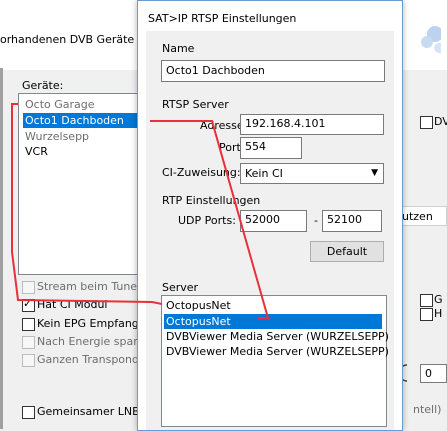 The width and height of the screenshot is (447, 431). I want to click on stream-beim-tunen-checkbox, so click(28, 287).